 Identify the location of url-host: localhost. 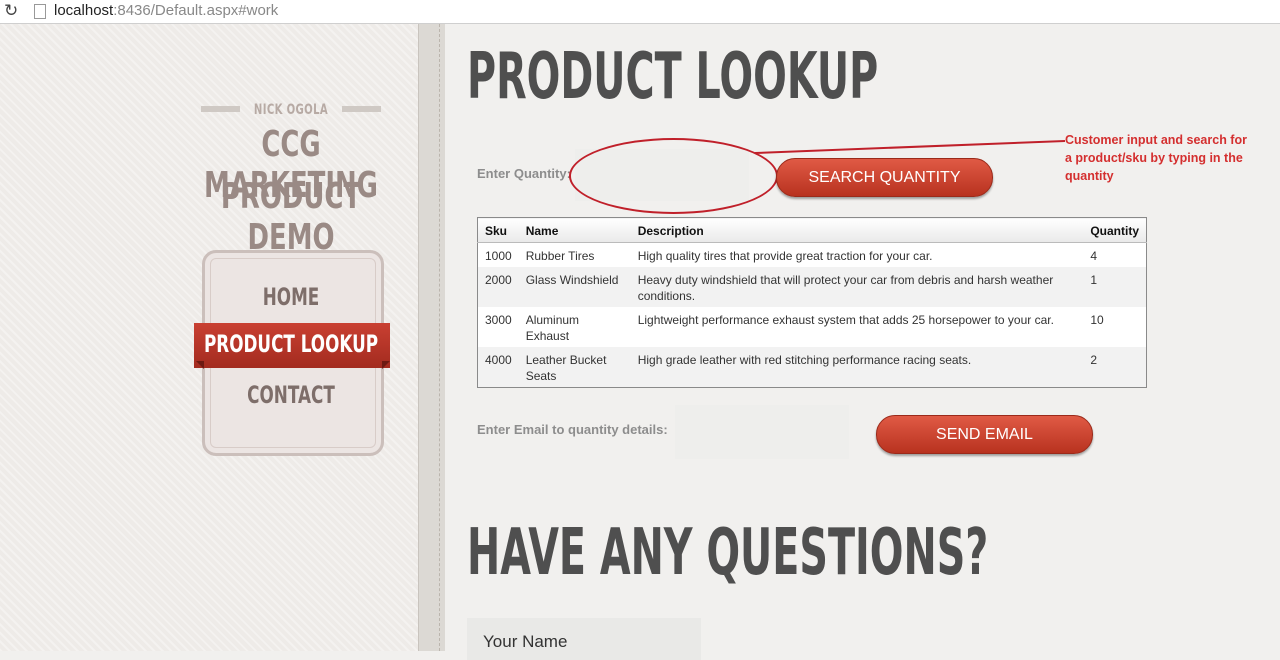
(84, 10).